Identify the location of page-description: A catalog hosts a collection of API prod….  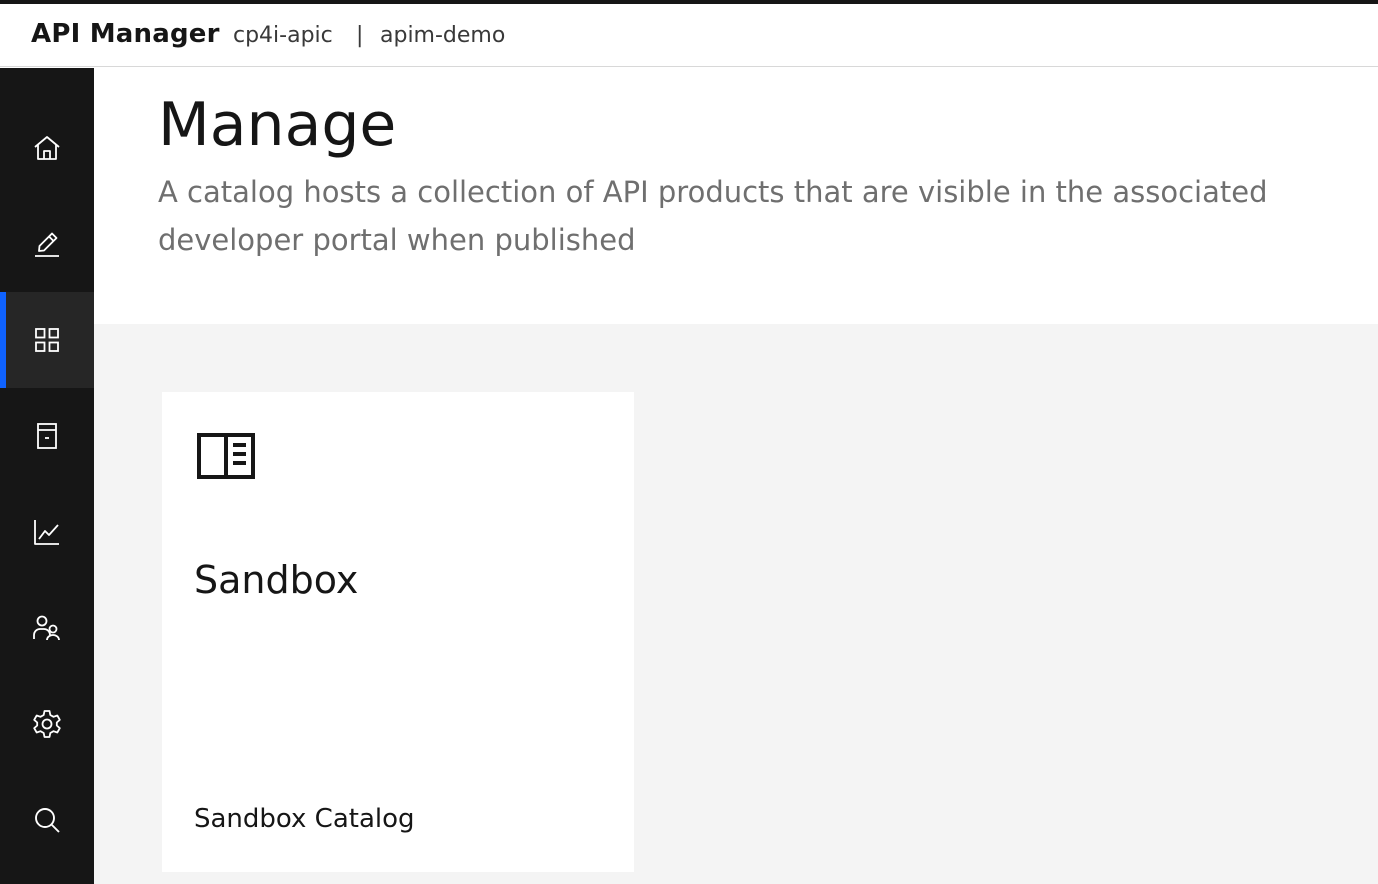
(713, 216).